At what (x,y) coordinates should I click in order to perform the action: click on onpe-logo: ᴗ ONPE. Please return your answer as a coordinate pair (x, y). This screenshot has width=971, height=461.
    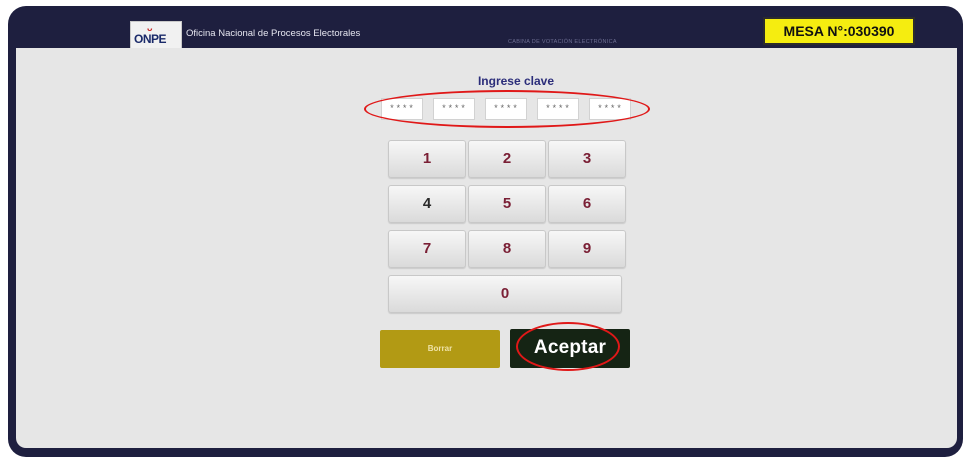
    Looking at the image, I should click on (156, 35).